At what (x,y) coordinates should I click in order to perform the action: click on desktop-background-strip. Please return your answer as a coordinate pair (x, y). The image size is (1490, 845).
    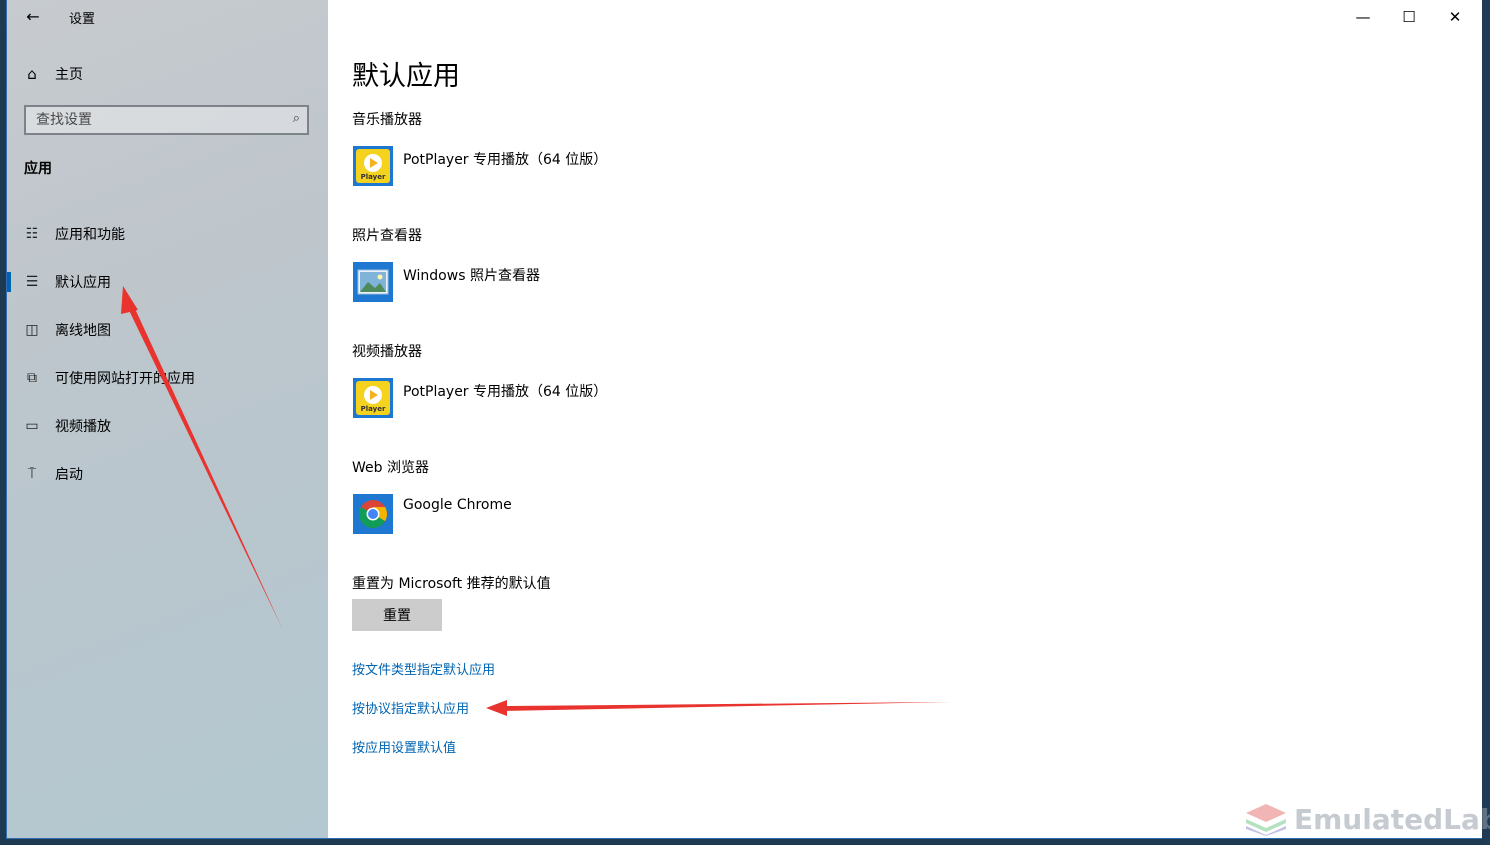
    Looking at the image, I should click on (1486, 422).